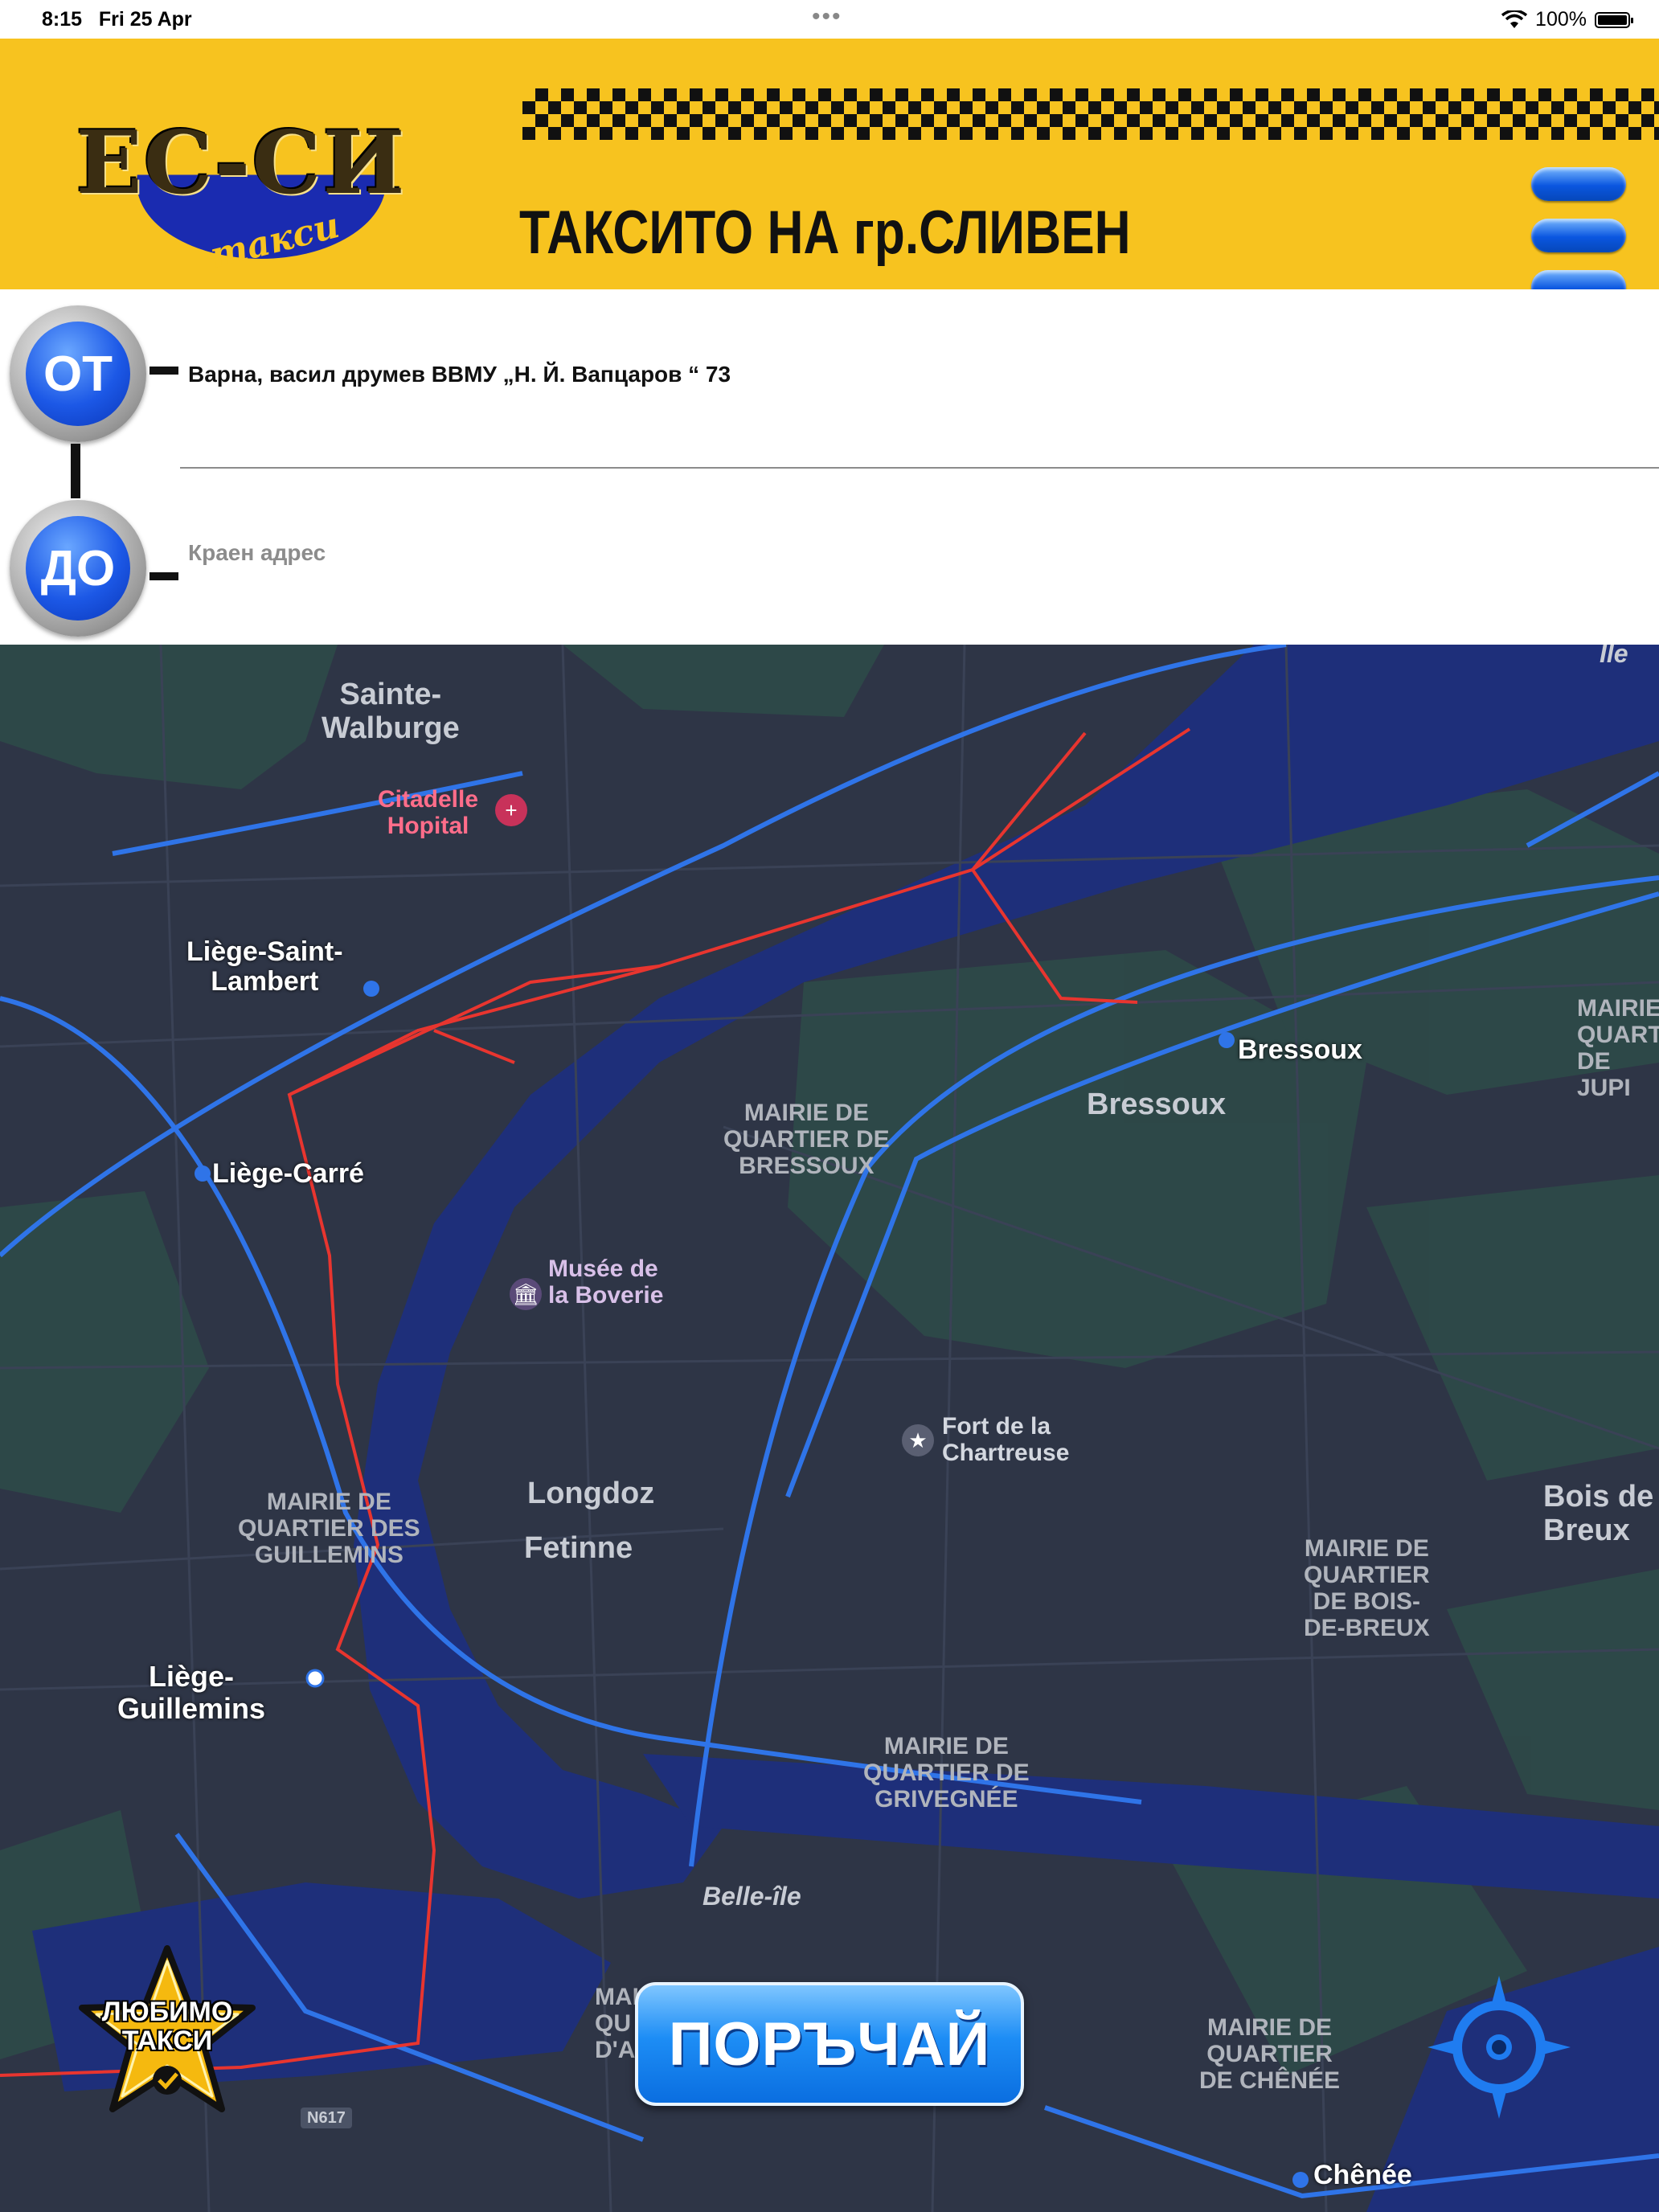  I want to click on favorite-taxi-label: ЛЮБИМО ТАКСИ, so click(167, 2026).